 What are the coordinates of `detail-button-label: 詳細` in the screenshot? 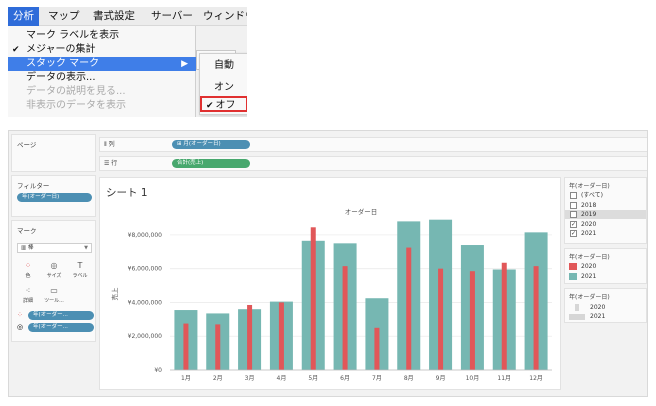 It's located at (27, 301).